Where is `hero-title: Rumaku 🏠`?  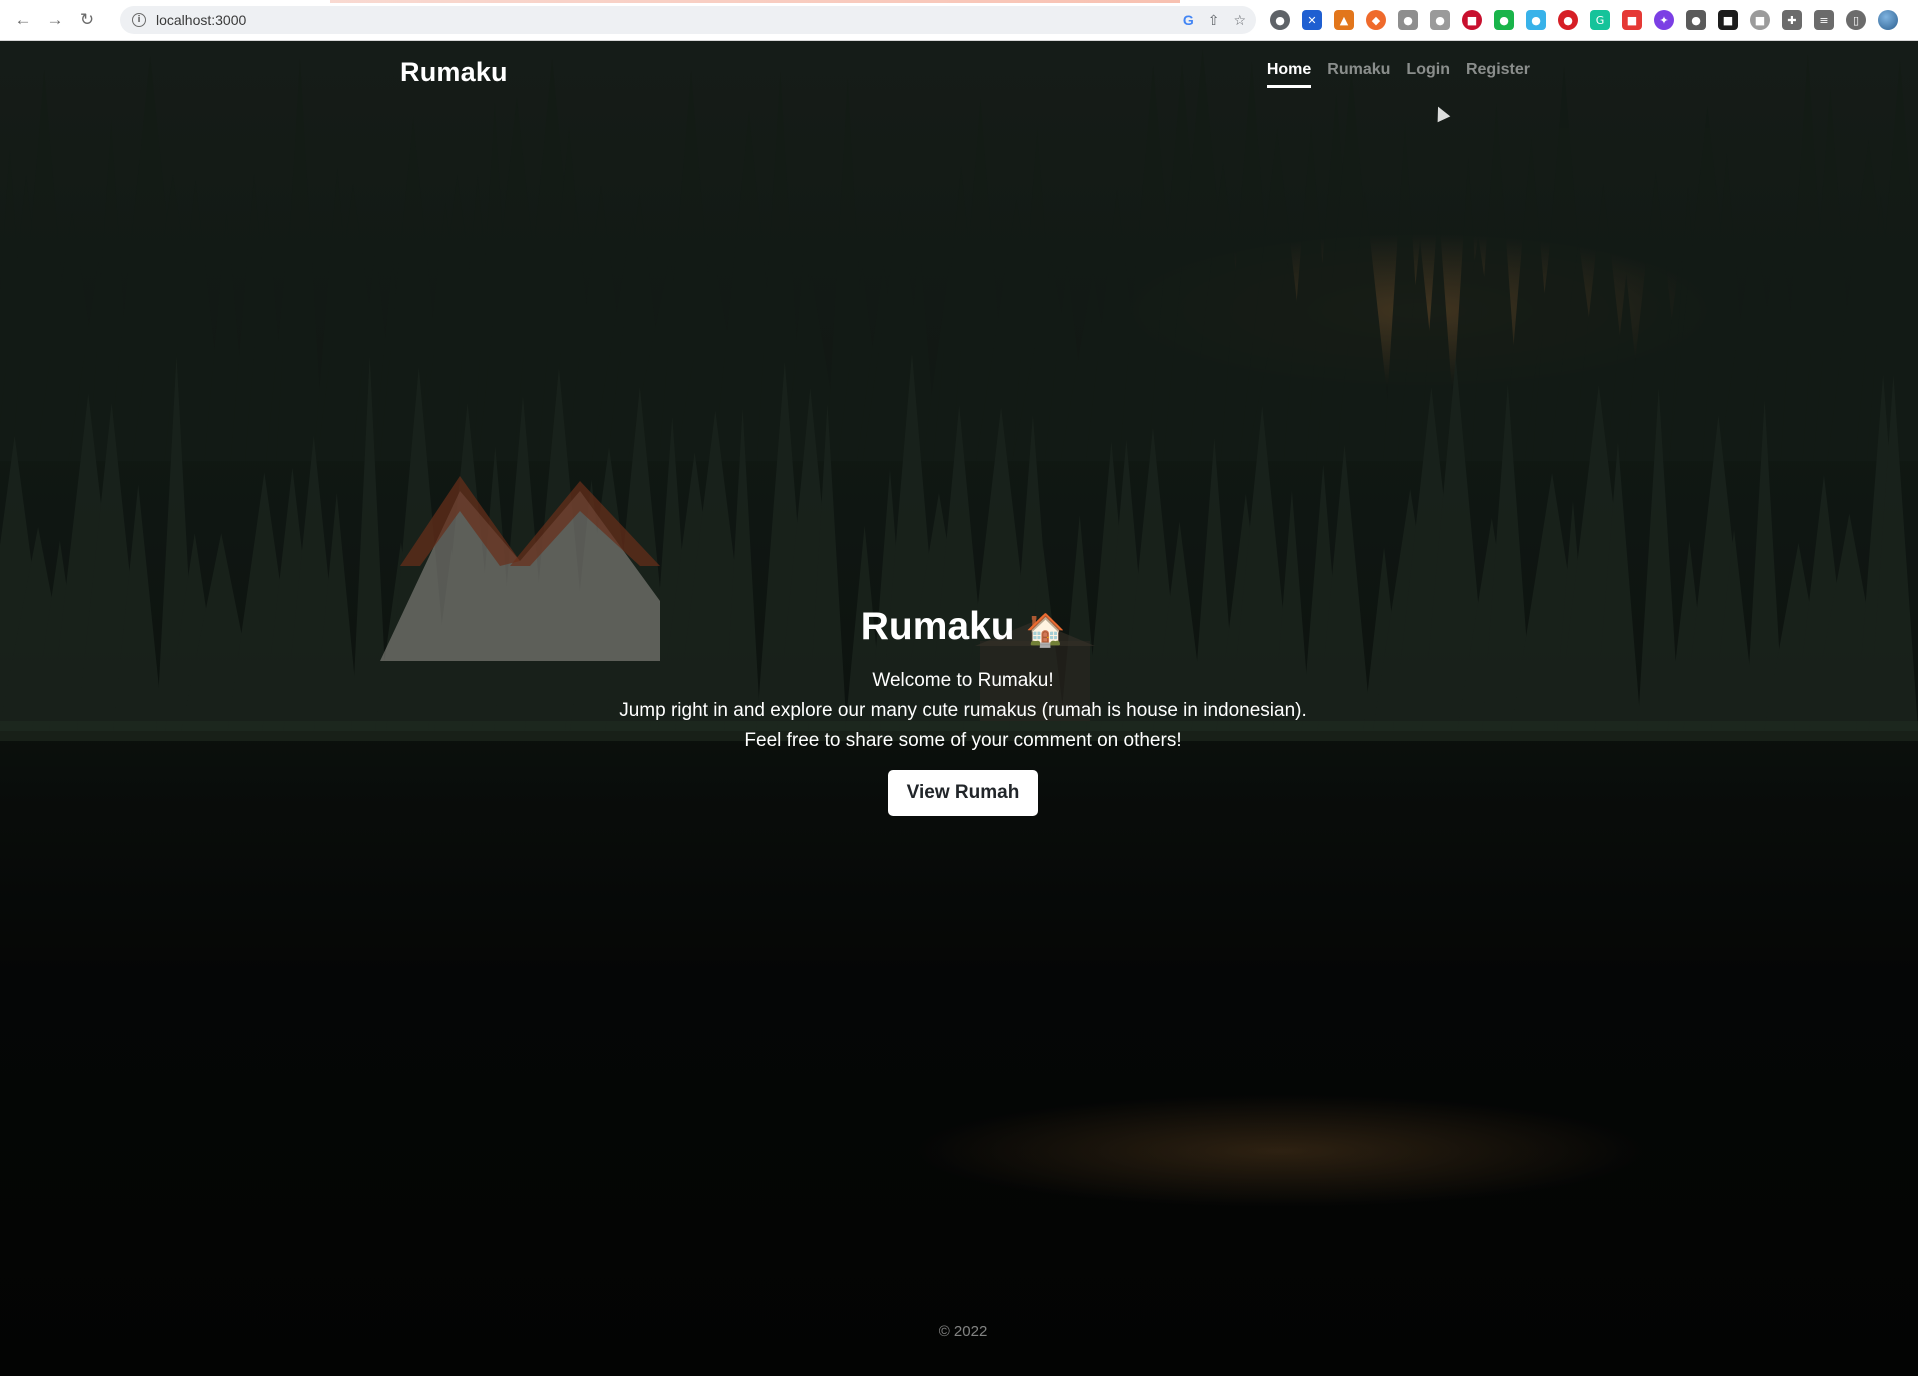
hero-title: Rumaku 🏠 is located at coordinates (959, 628).